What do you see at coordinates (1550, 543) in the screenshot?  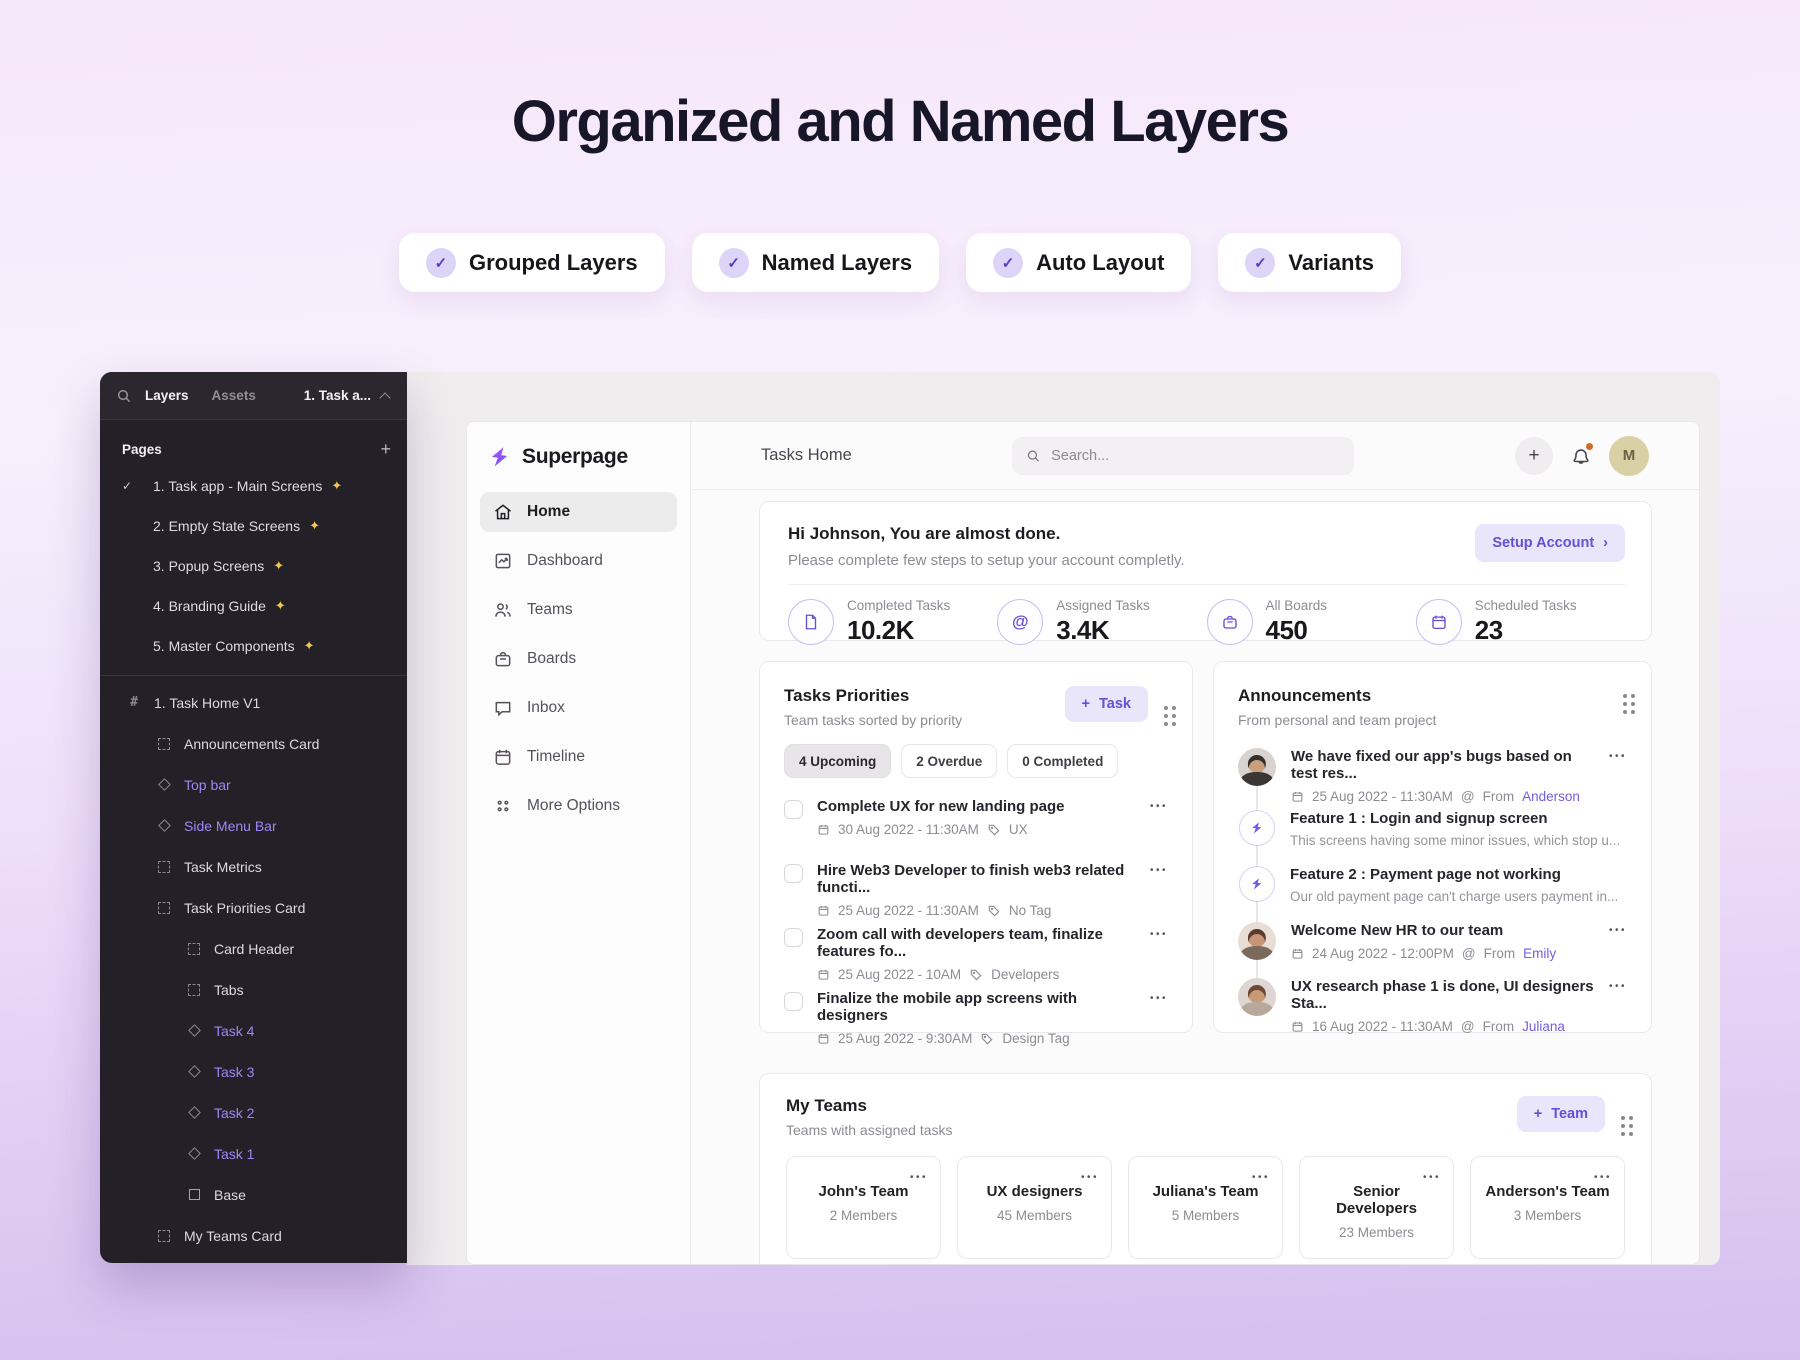 I see `setup-account-button: Setup Account ›` at bounding box center [1550, 543].